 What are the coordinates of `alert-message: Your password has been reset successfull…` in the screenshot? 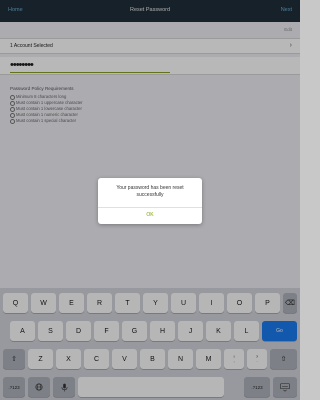 It's located at (150, 191).